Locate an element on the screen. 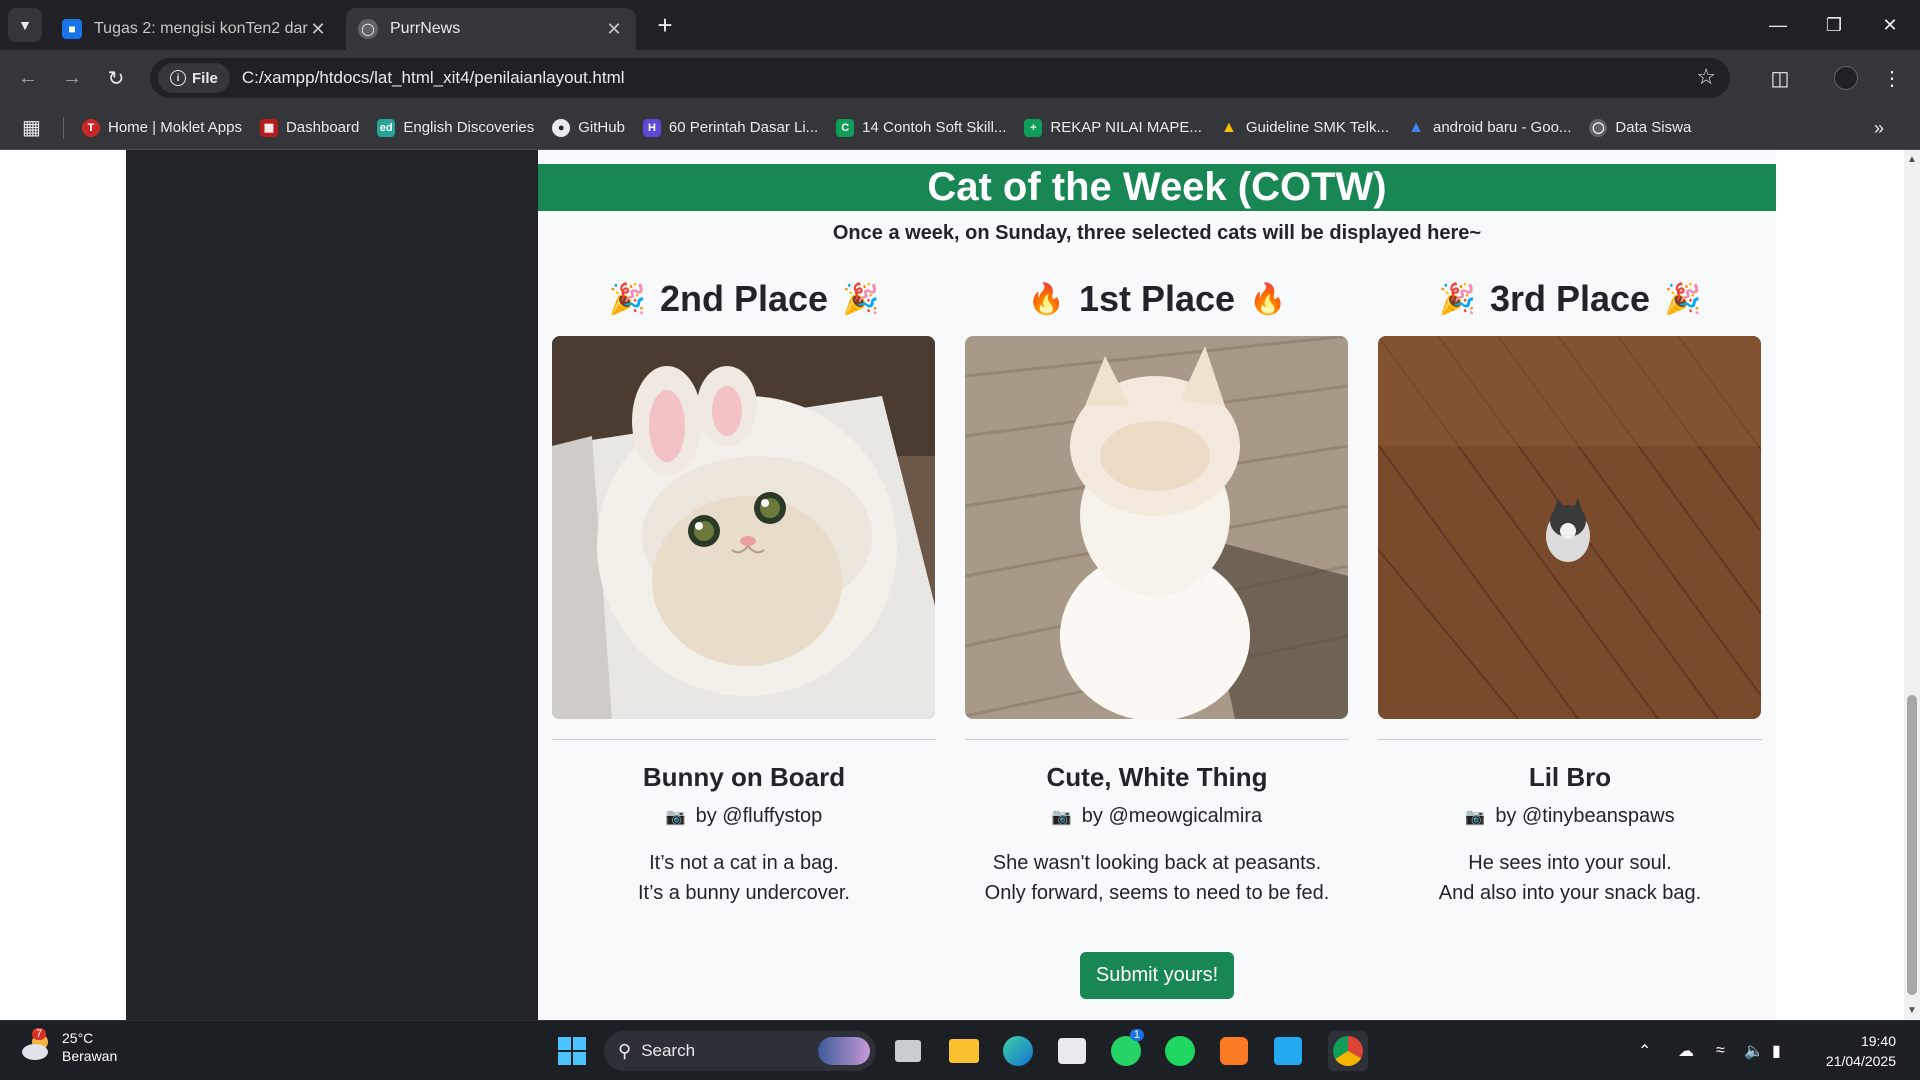 The width and height of the screenshot is (1920, 1080). cat-name: Bunny on Board is located at coordinates (744, 777).